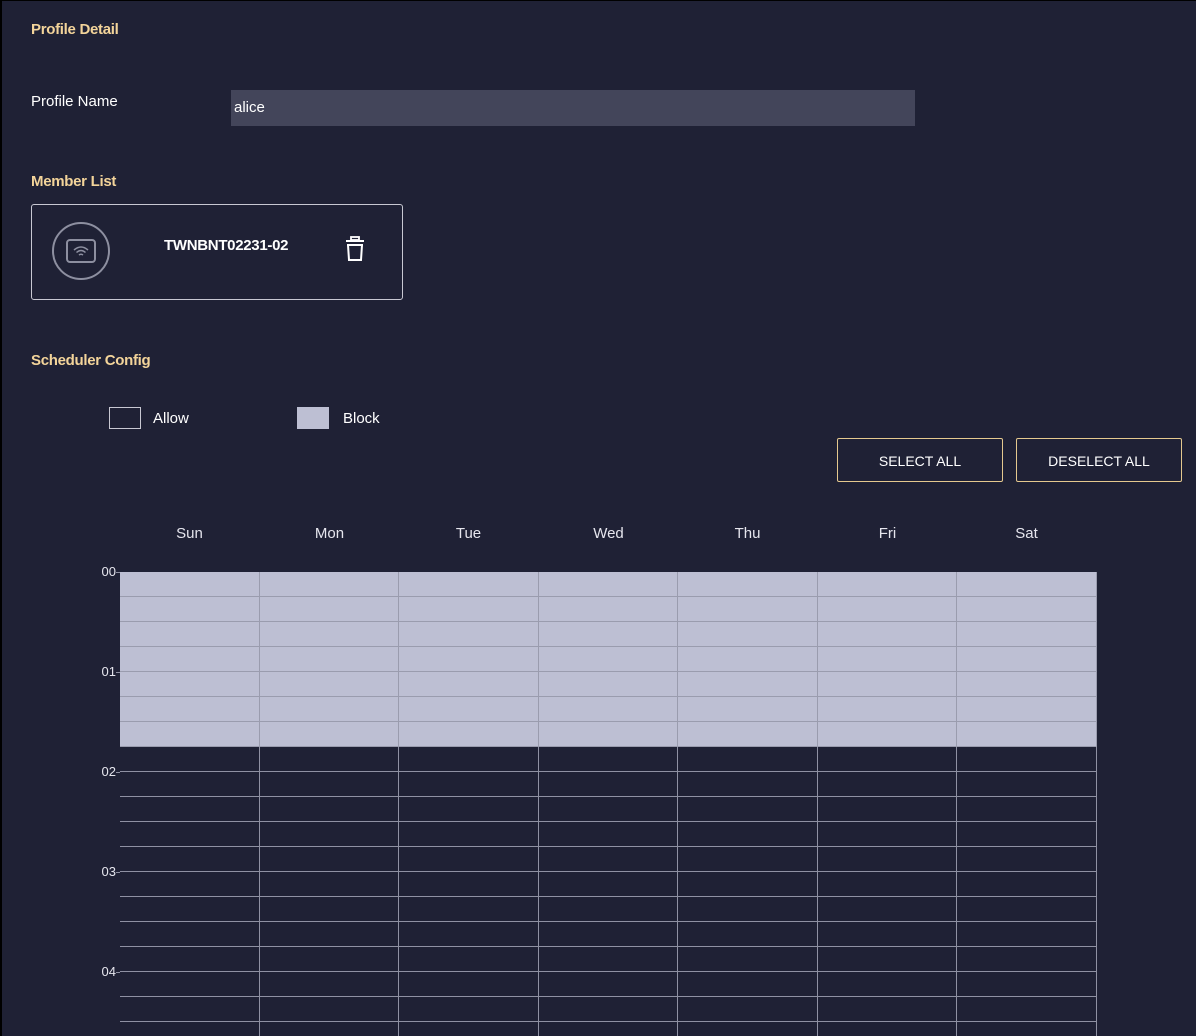 Image resolution: width=1196 pixels, height=1036 pixels. What do you see at coordinates (1099, 460) in the screenshot?
I see `deselect-all-button: DESELECT ALL` at bounding box center [1099, 460].